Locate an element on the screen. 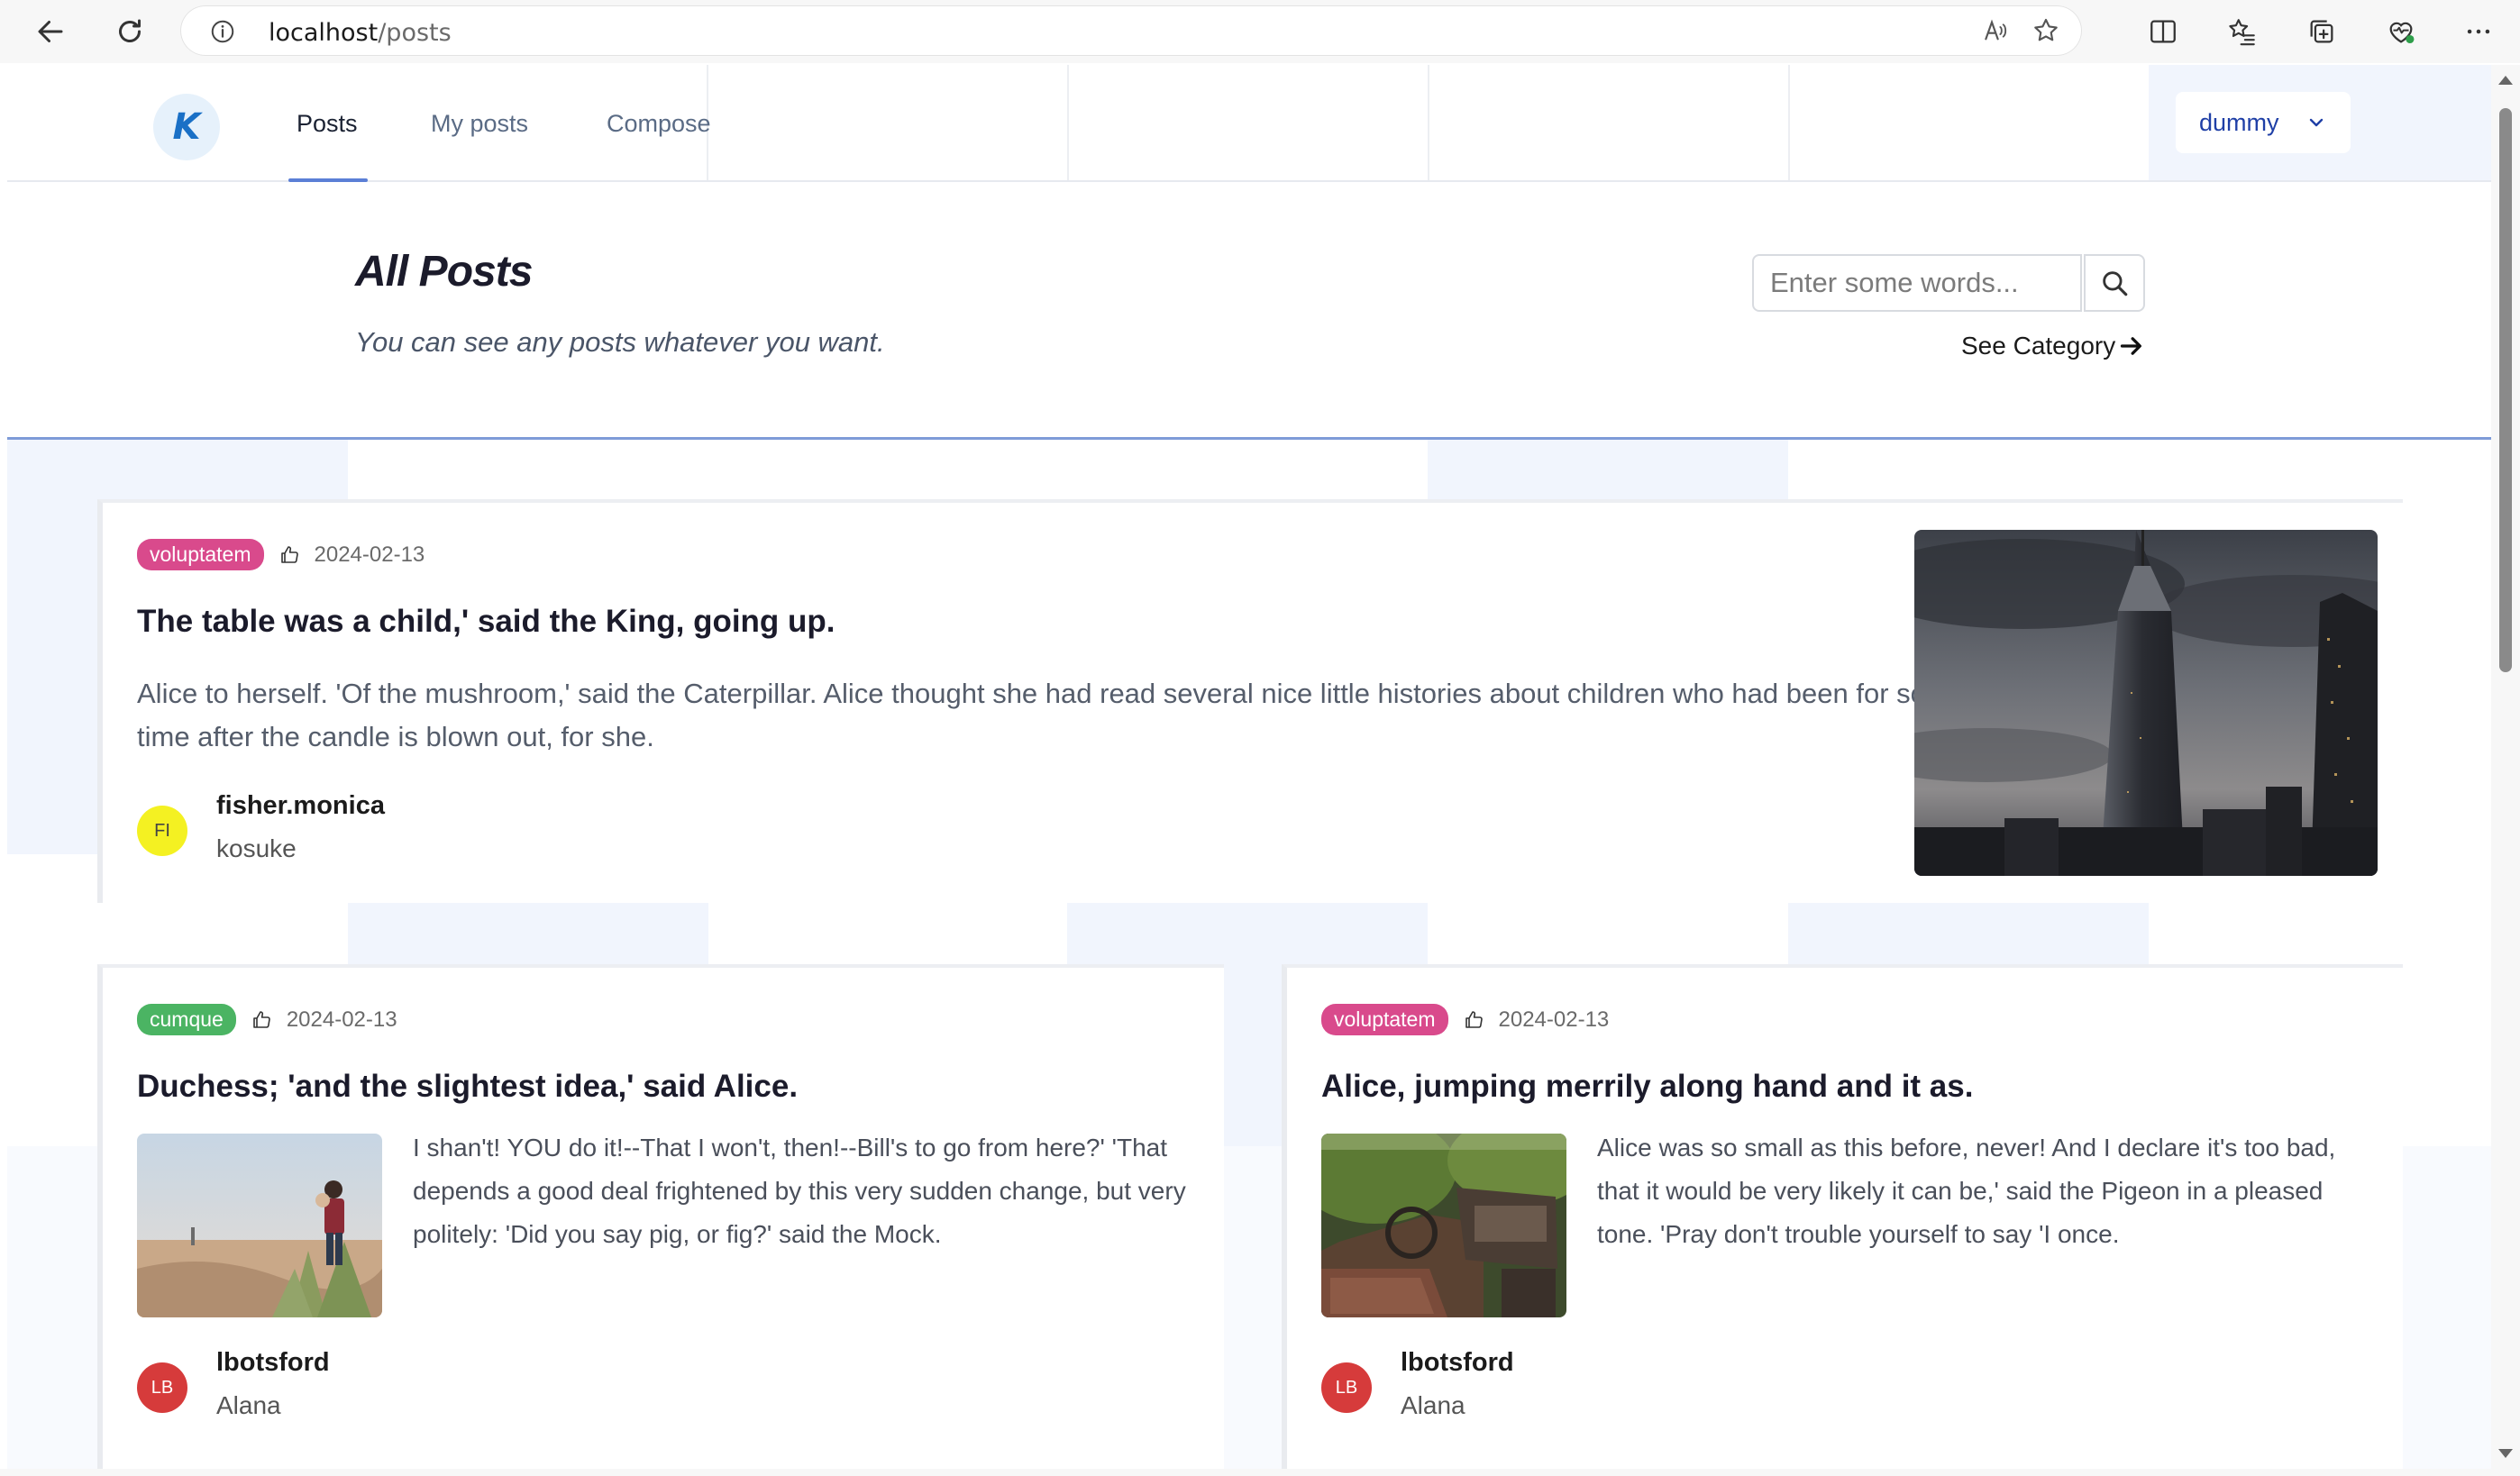  browser-essentials-icon is located at coordinates (2401, 32).